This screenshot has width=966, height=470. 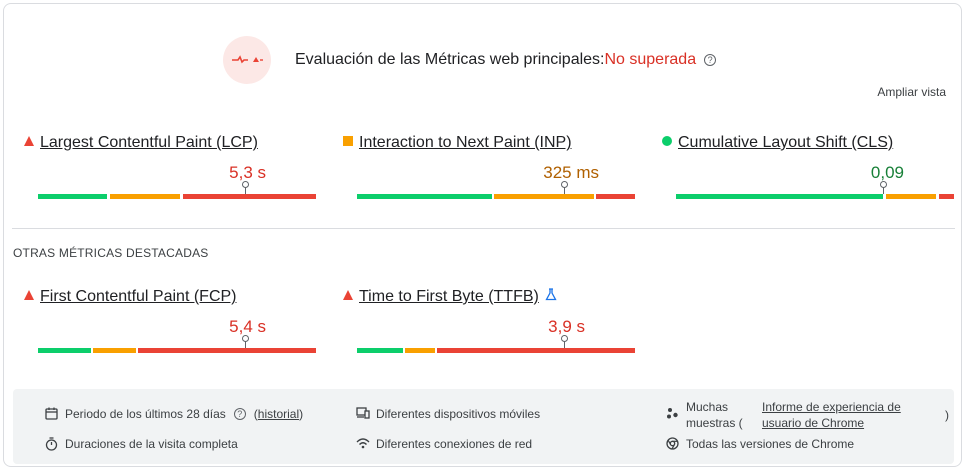 I want to click on devices-label: Diferentes dispositivos móviles, so click(x=458, y=414).